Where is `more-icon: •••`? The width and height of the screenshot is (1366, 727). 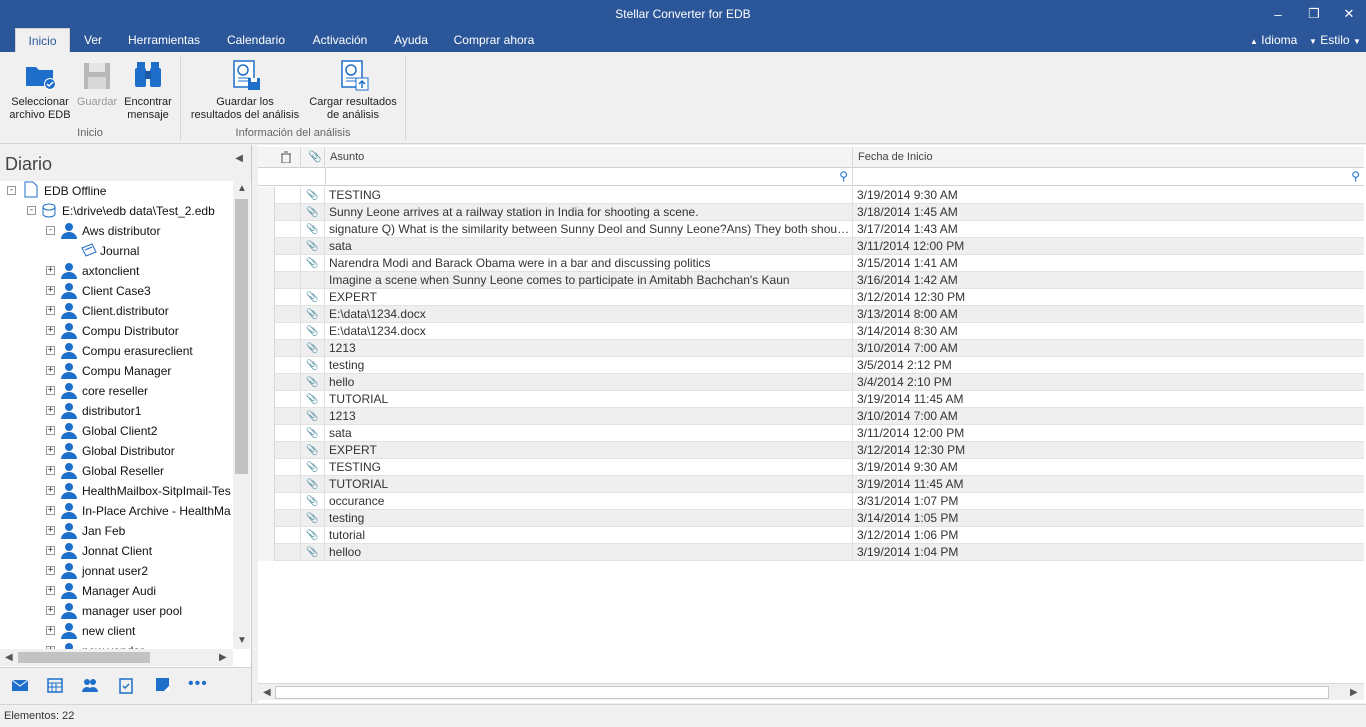 more-icon: ••• is located at coordinates (197, 685).